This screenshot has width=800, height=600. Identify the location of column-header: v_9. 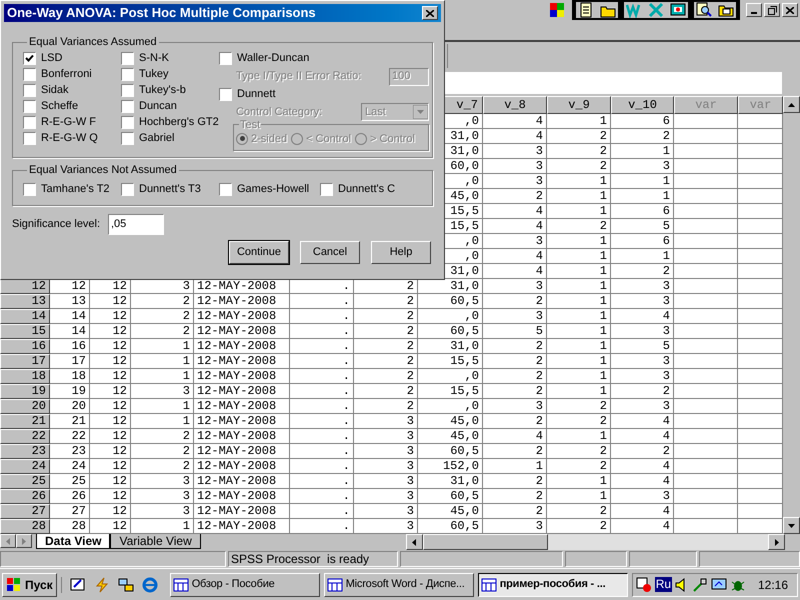
(579, 105).